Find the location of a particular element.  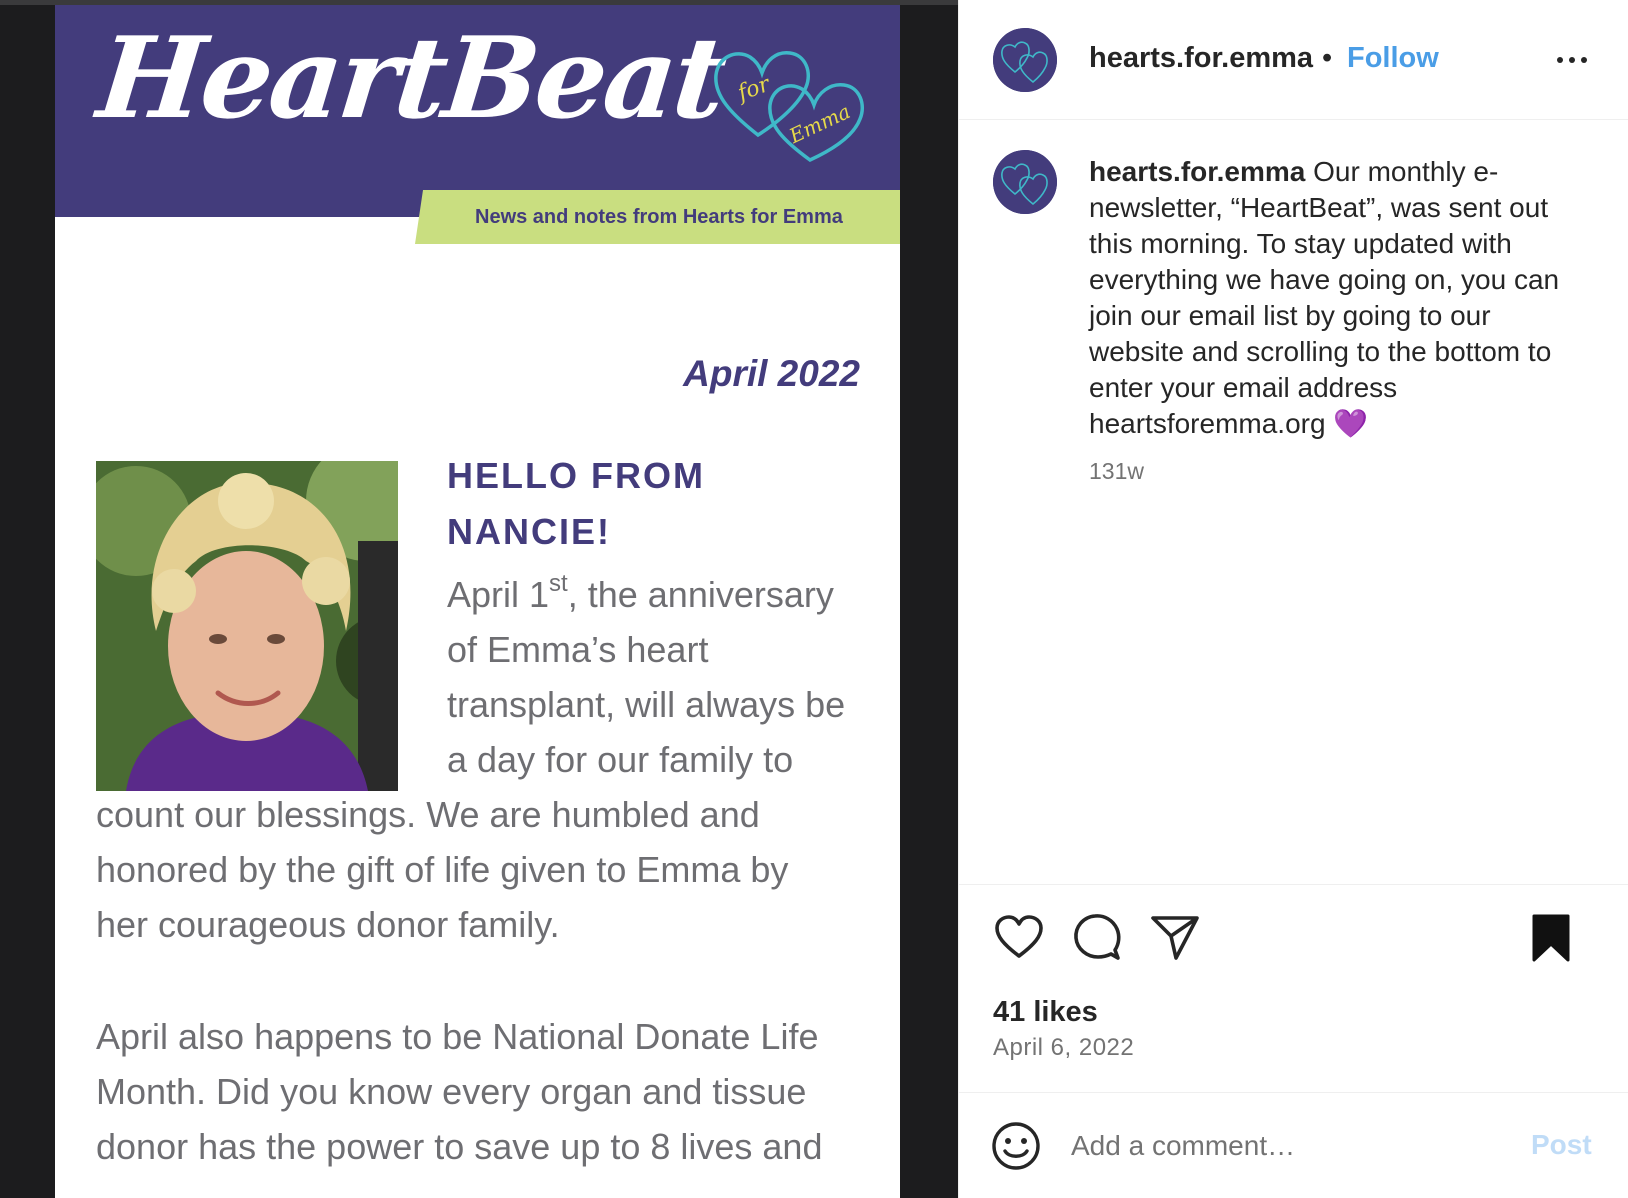

post-header: hearts.for.emma • Follow is located at coordinates (1293, 60).